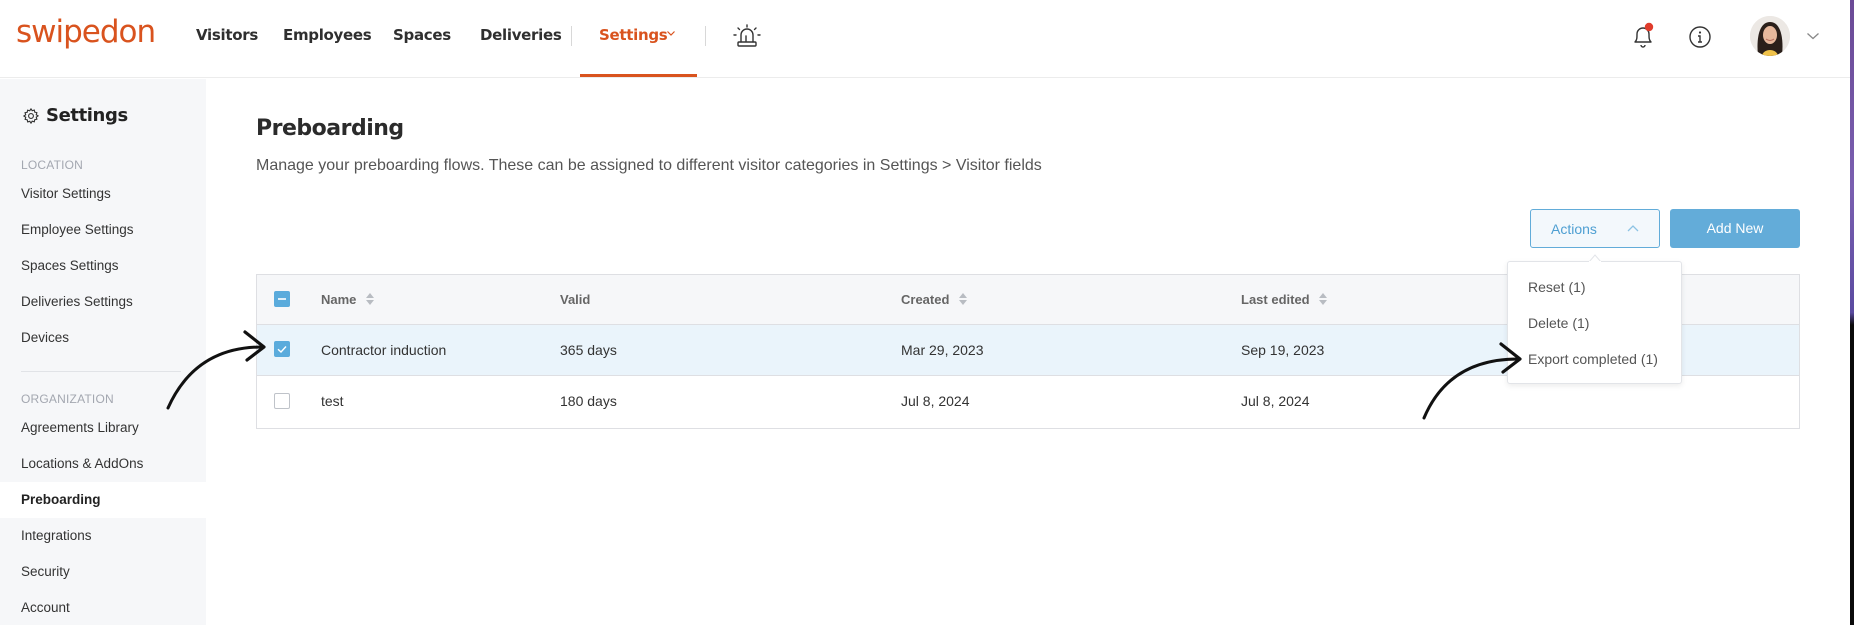 The height and width of the screenshot is (625, 1854). I want to click on cell-name: test, so click(332, 401).